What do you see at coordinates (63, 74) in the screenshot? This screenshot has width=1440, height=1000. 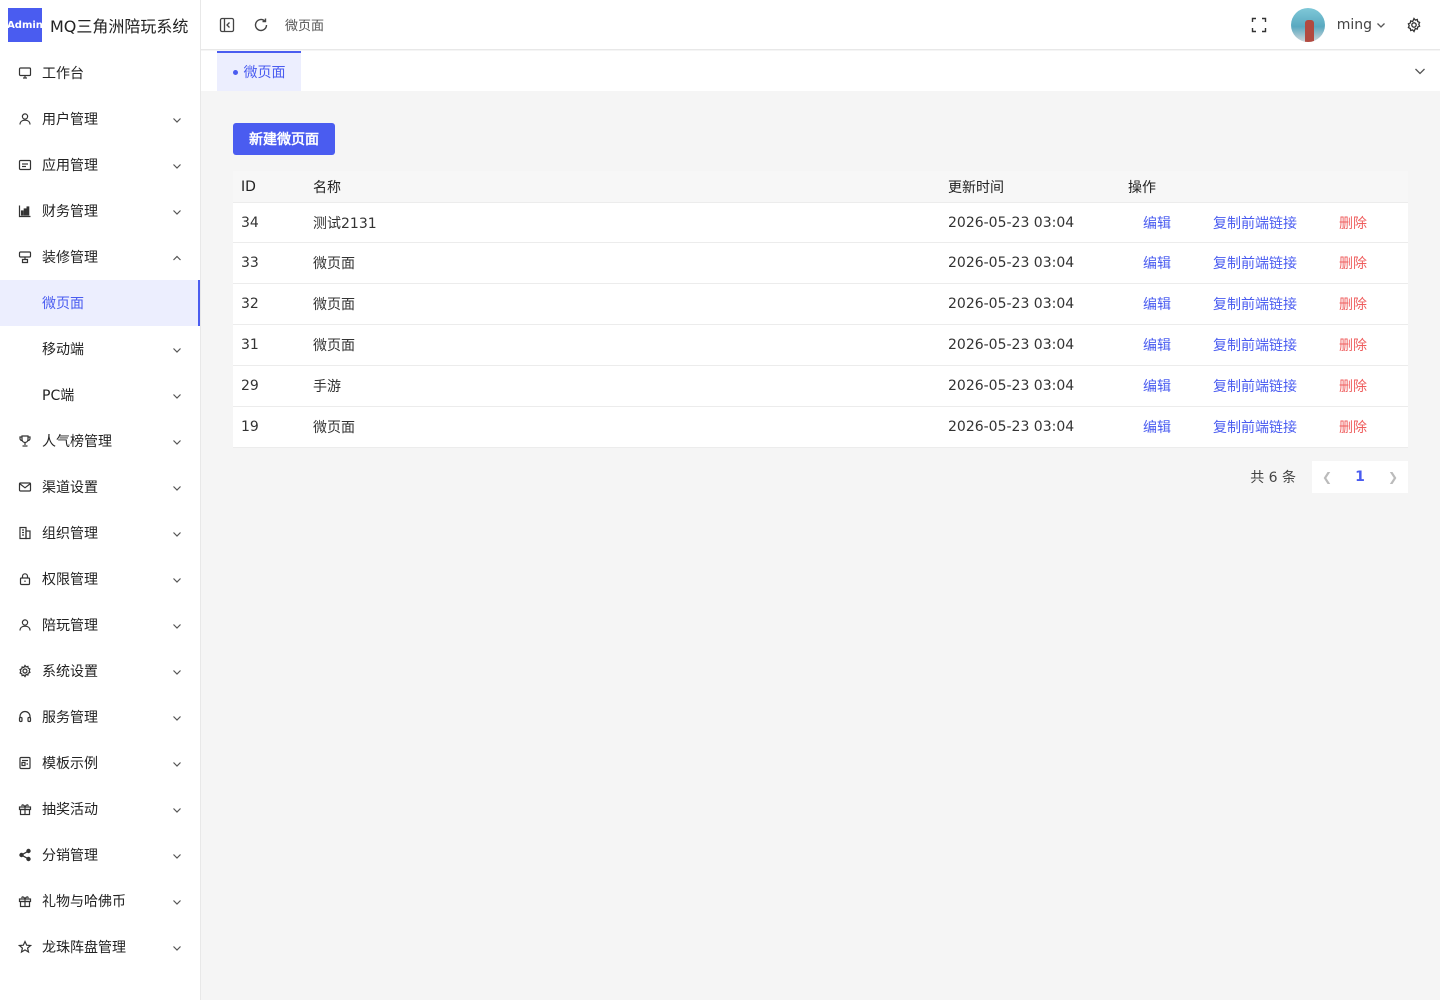 I see `sidebar-item-label: 工作台` at bounding box center [63, 74].